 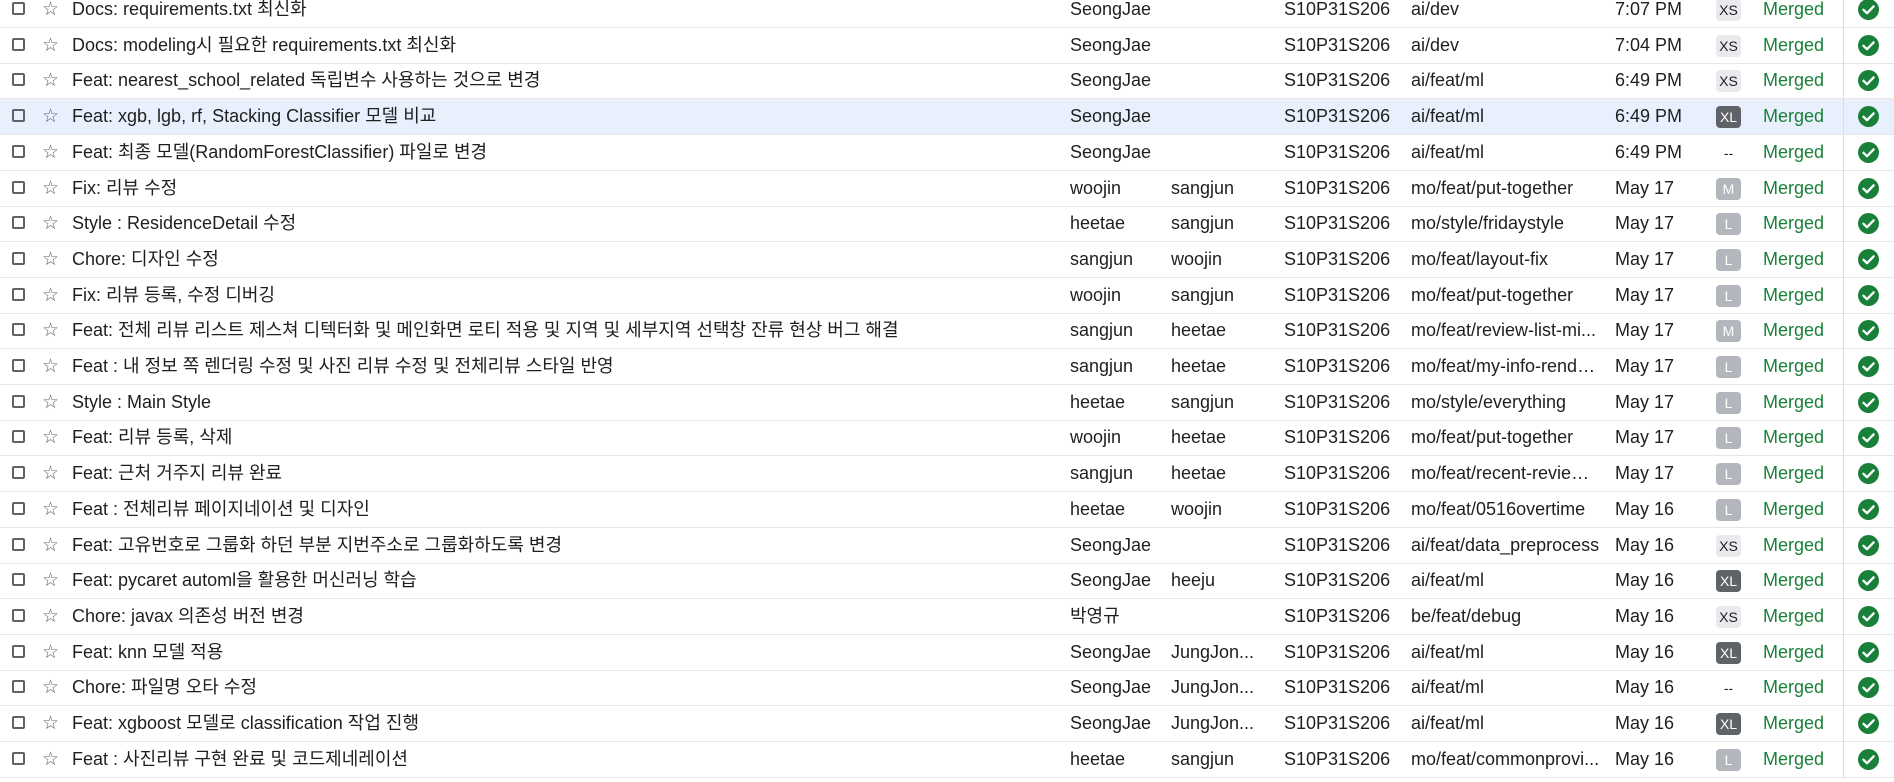 What do you see at coordinates (567, 402) in the screenshot?
I see `change-subject-link: Style : Main Style` at bounding box center [567, 402].